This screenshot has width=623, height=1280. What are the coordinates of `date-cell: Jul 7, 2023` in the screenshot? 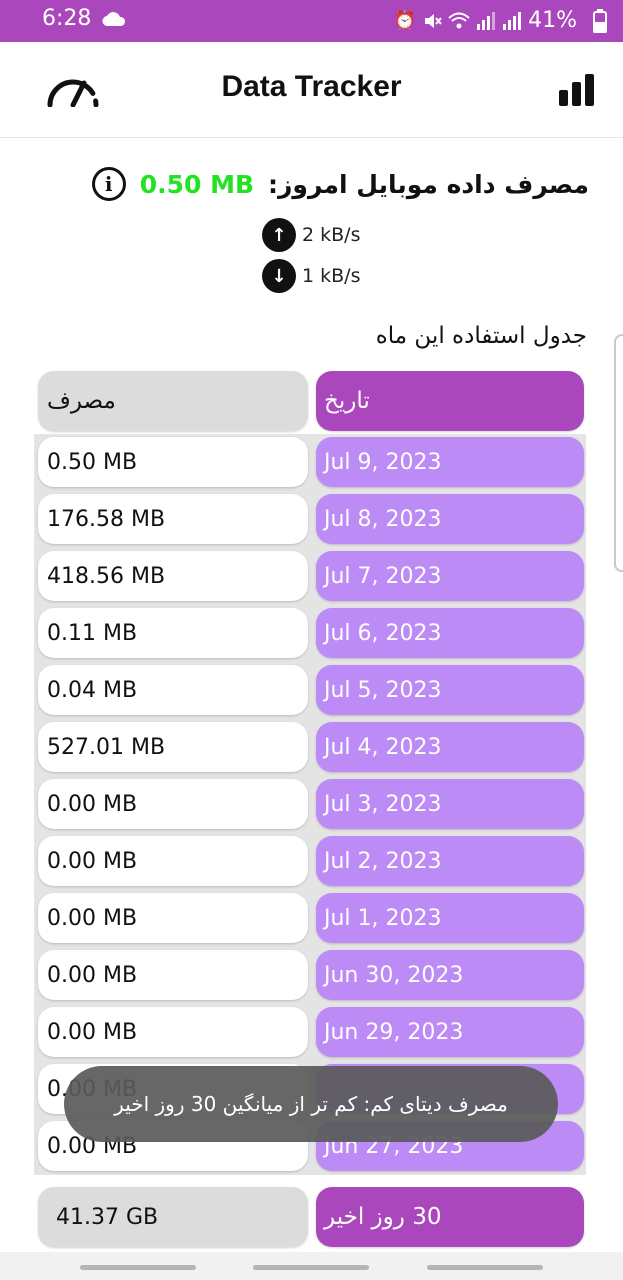 It's located at (450, 576).